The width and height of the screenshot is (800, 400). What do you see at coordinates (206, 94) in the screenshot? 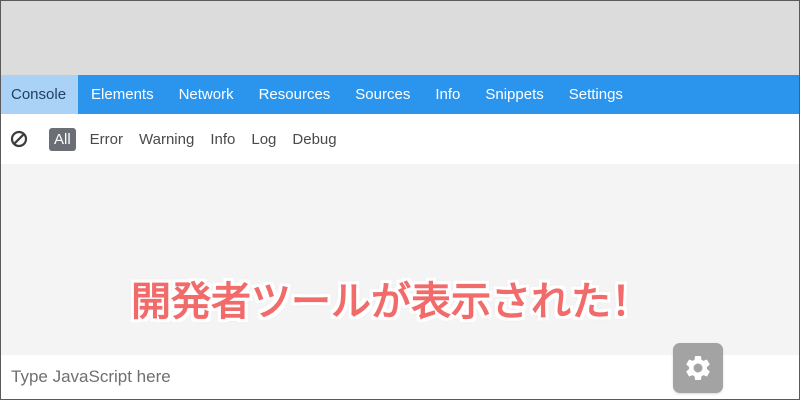
I see `tab-network: Network` at bounding box center [206, 94].